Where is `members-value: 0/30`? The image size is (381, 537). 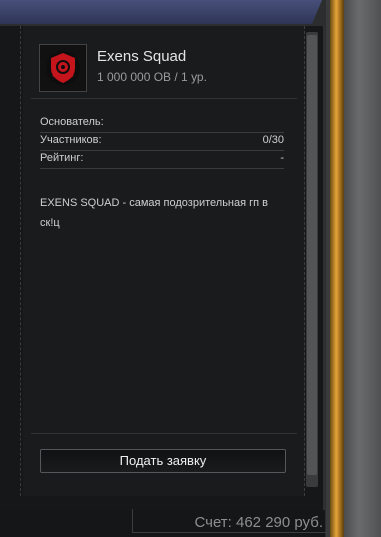
members-value: 0/30 is located at coordinates (273, 140).